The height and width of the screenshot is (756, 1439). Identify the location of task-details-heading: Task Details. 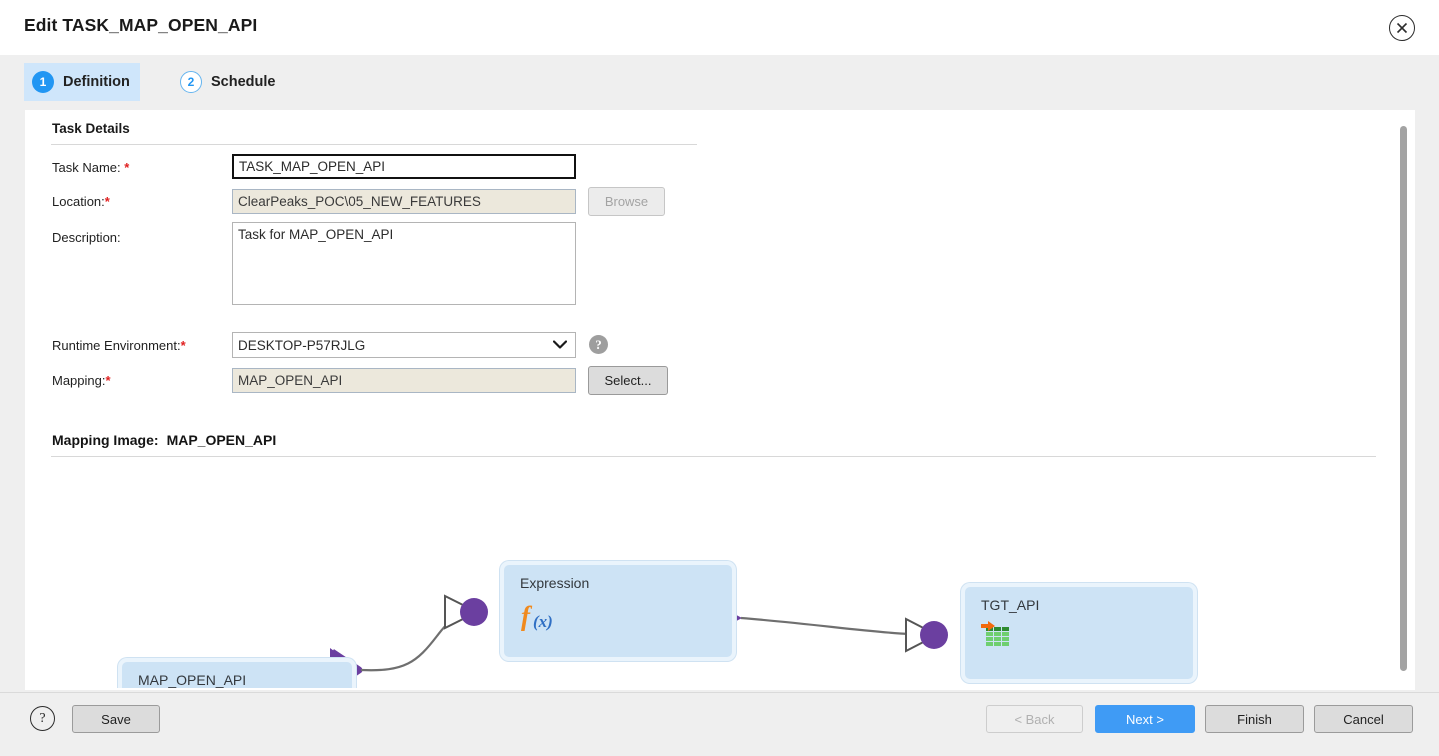
(91, 128).